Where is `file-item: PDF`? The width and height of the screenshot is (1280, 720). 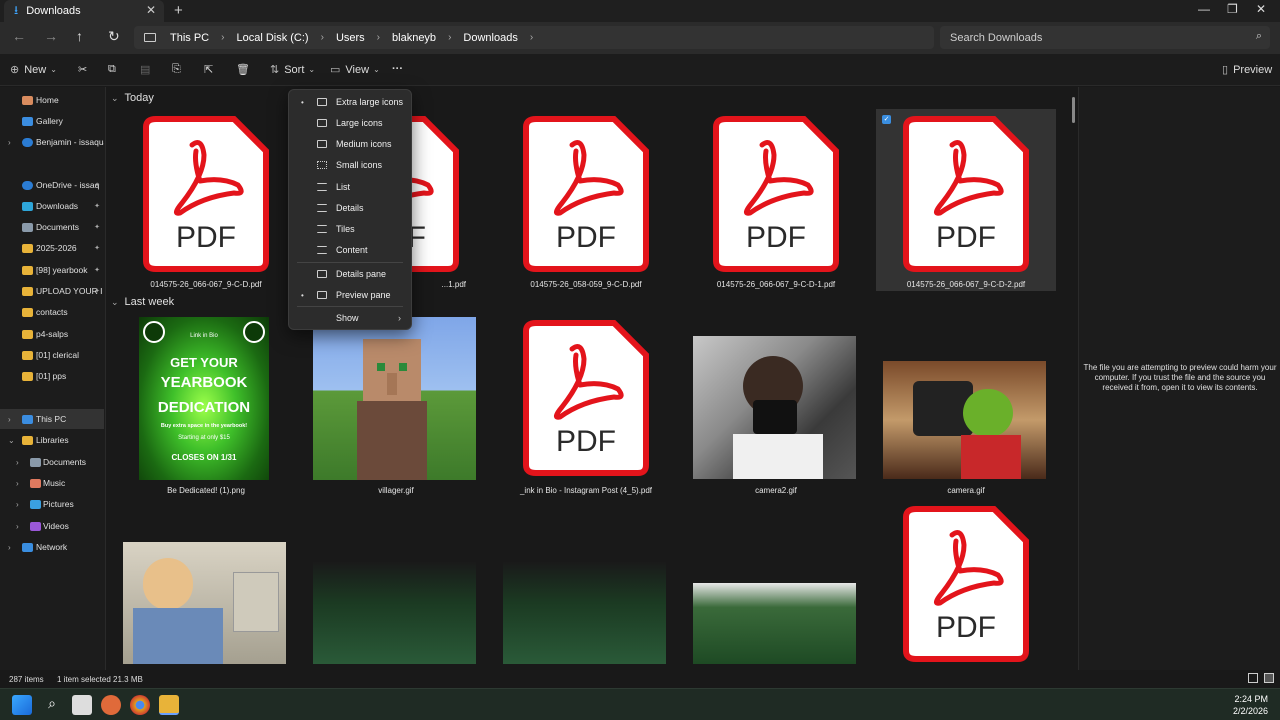
file-item: PDF is located at coordinates (966, 586).